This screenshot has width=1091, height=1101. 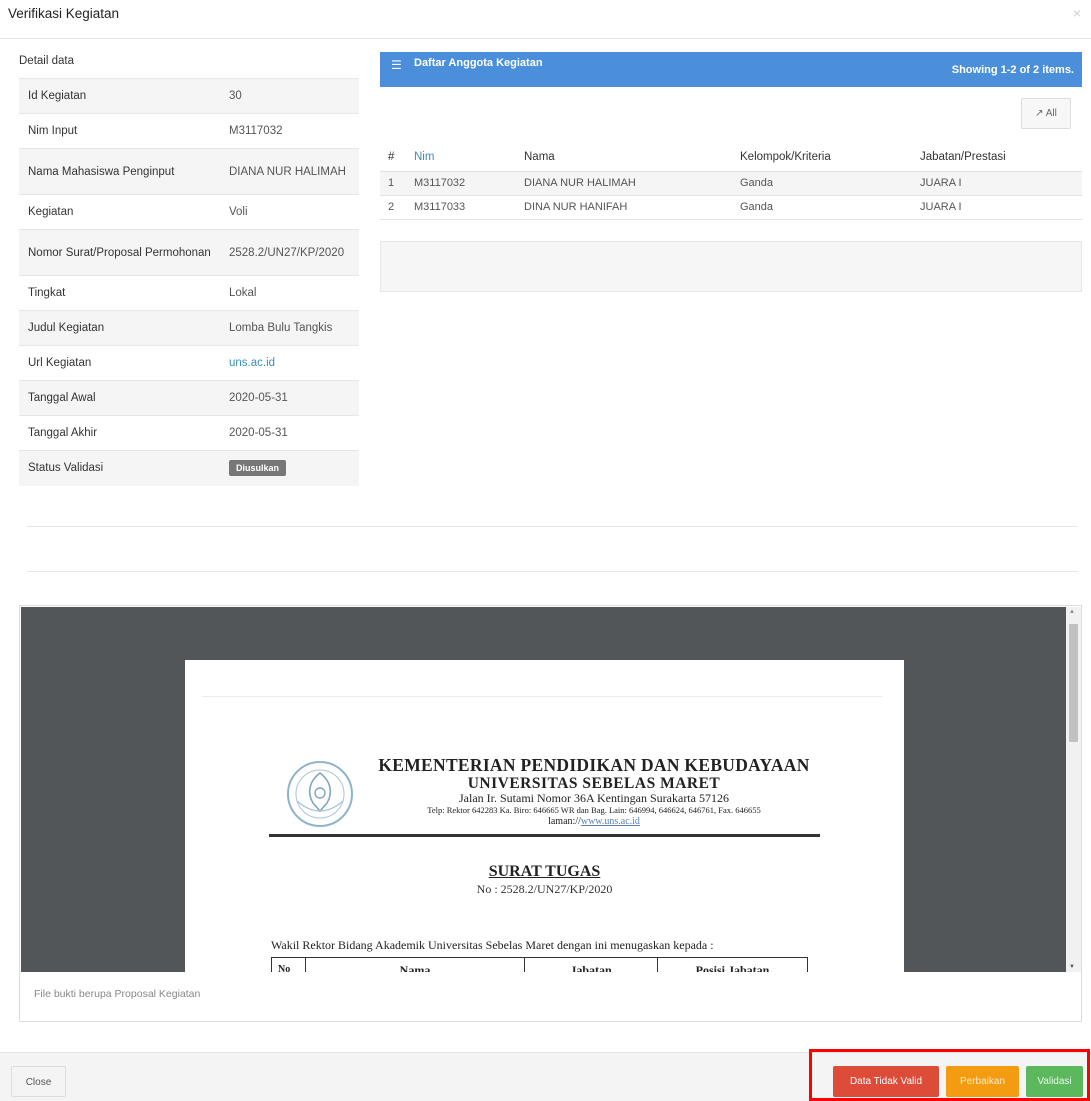 What do you see at coordinates (1039, 113) in the screenshot?
I see `expand-icon: ↗` at bounding box center [1039, 113].